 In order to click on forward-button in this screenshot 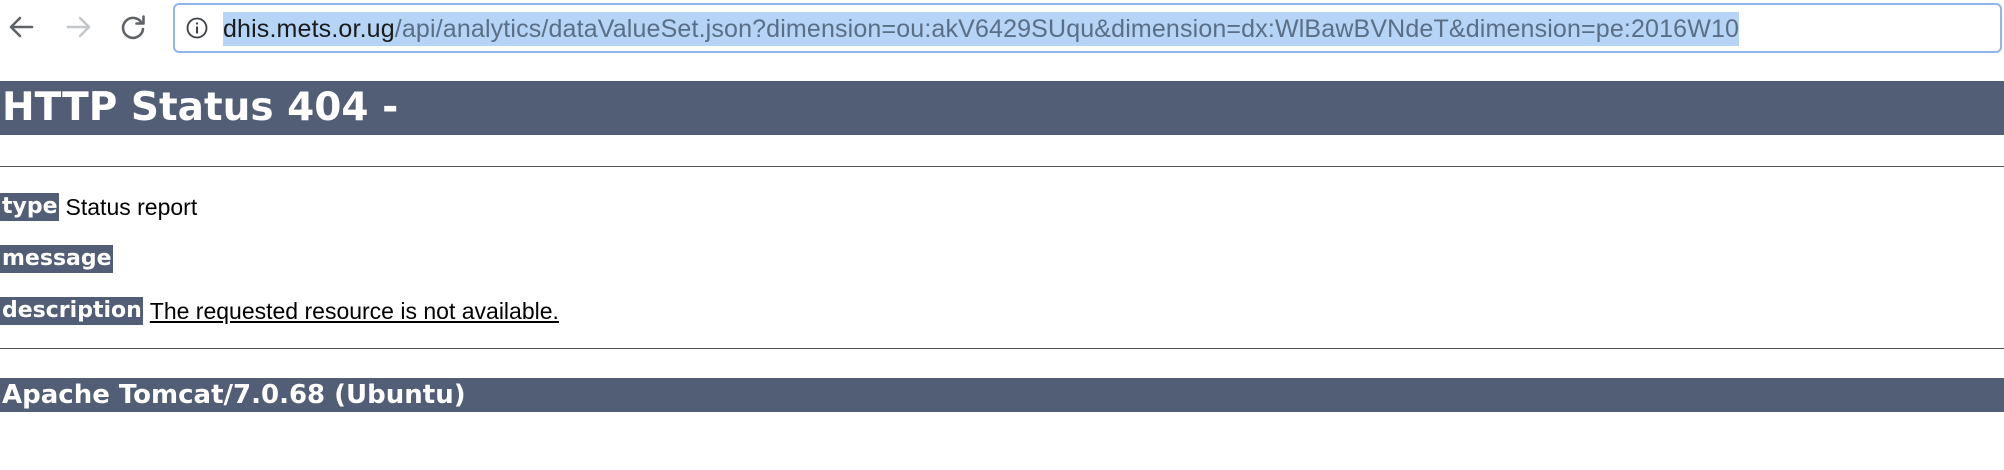, I will do `click(79, 27)`.